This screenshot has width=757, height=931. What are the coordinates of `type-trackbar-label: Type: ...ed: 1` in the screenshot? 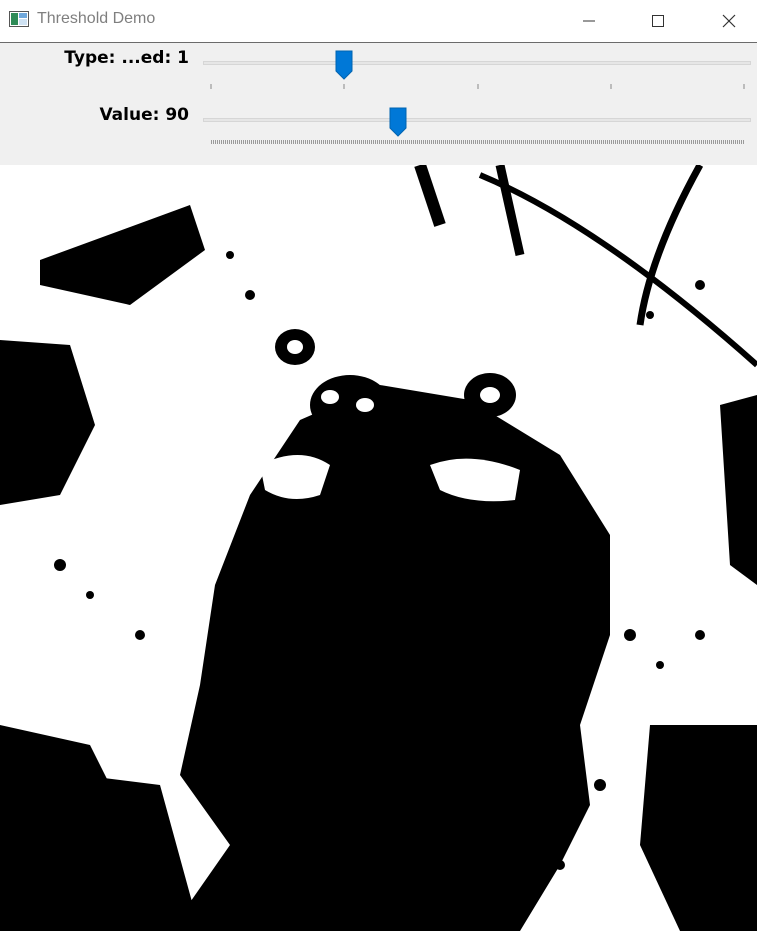 It's located at (126, 58).